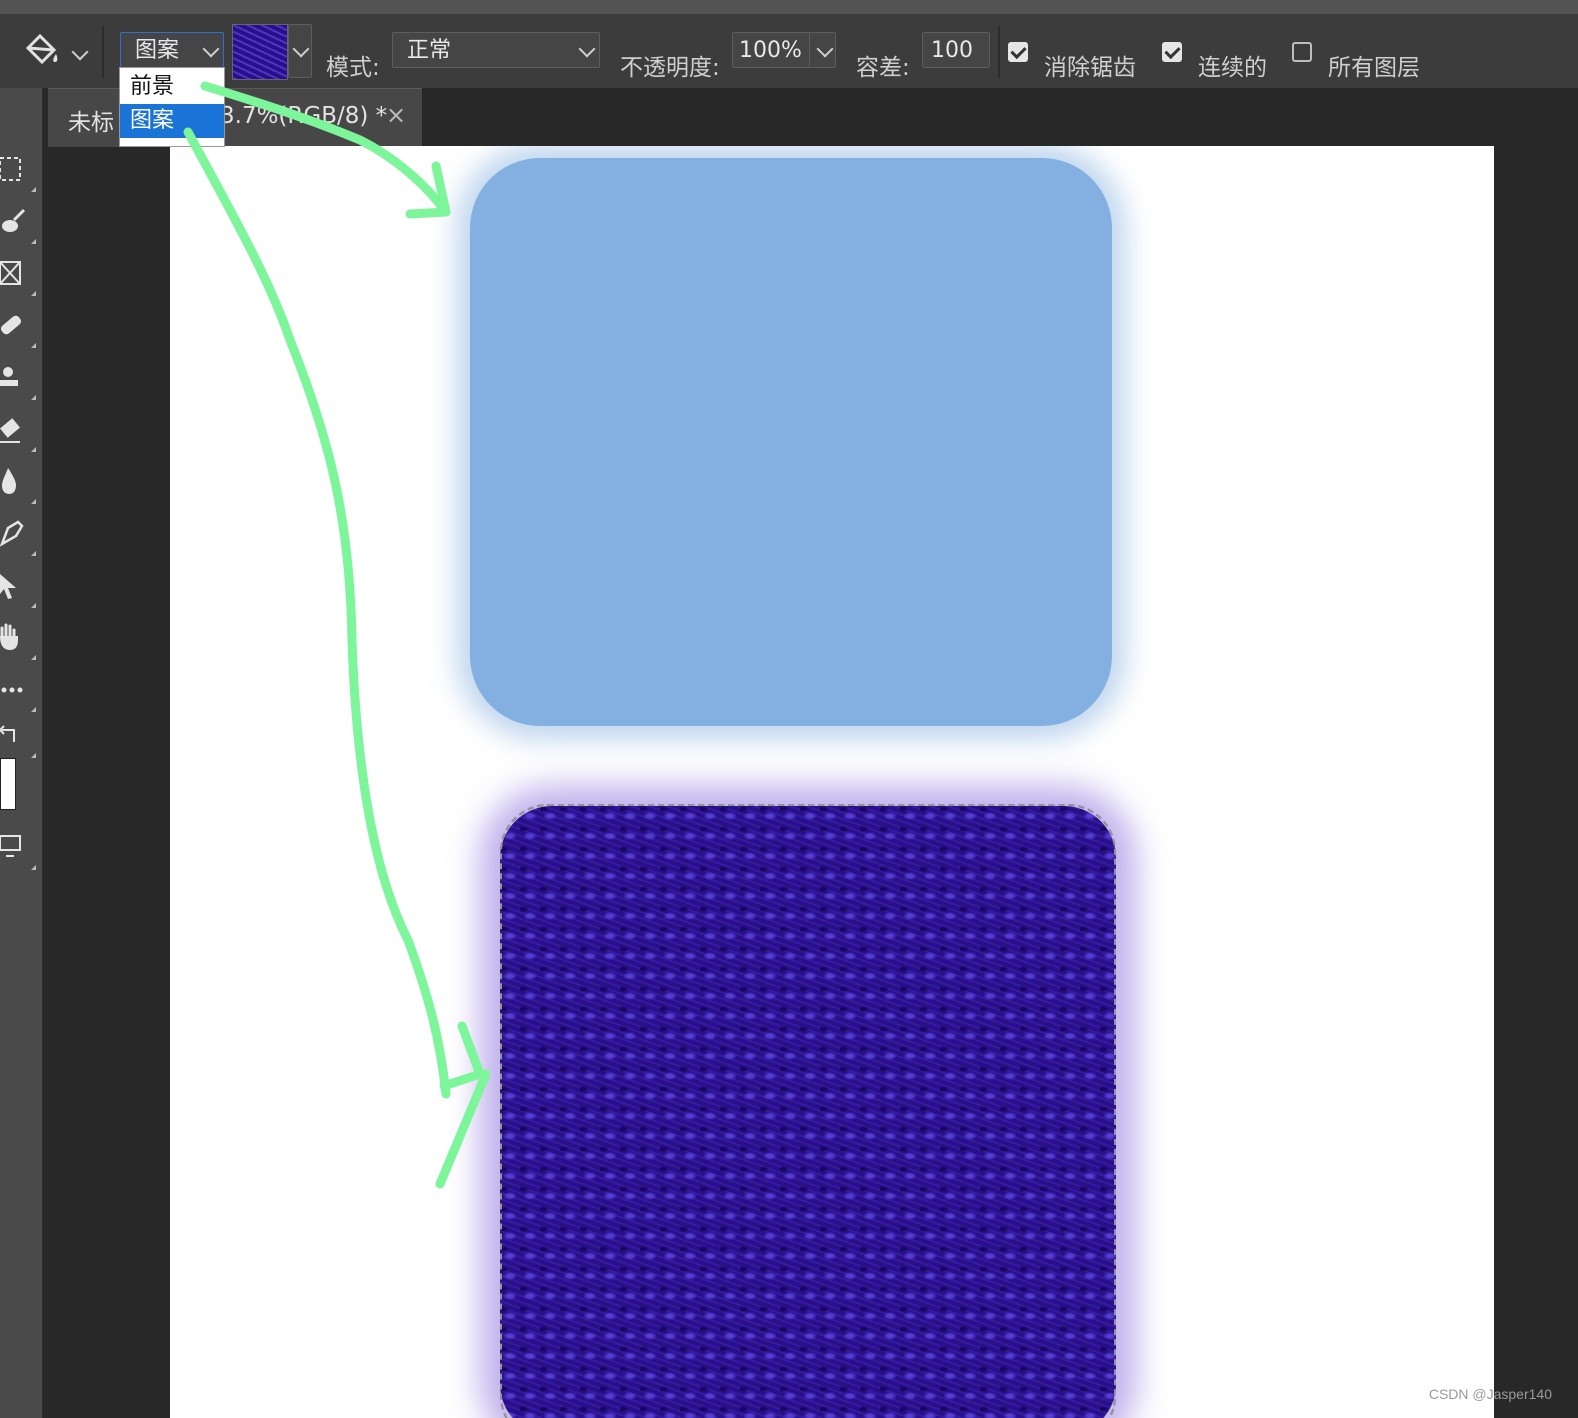 Image resolution: width=1578 pixels, height=1418 pixels. Describe the element at coordinates (18, 739) in the screenshot. I see `swap-colors-icon` at that location.